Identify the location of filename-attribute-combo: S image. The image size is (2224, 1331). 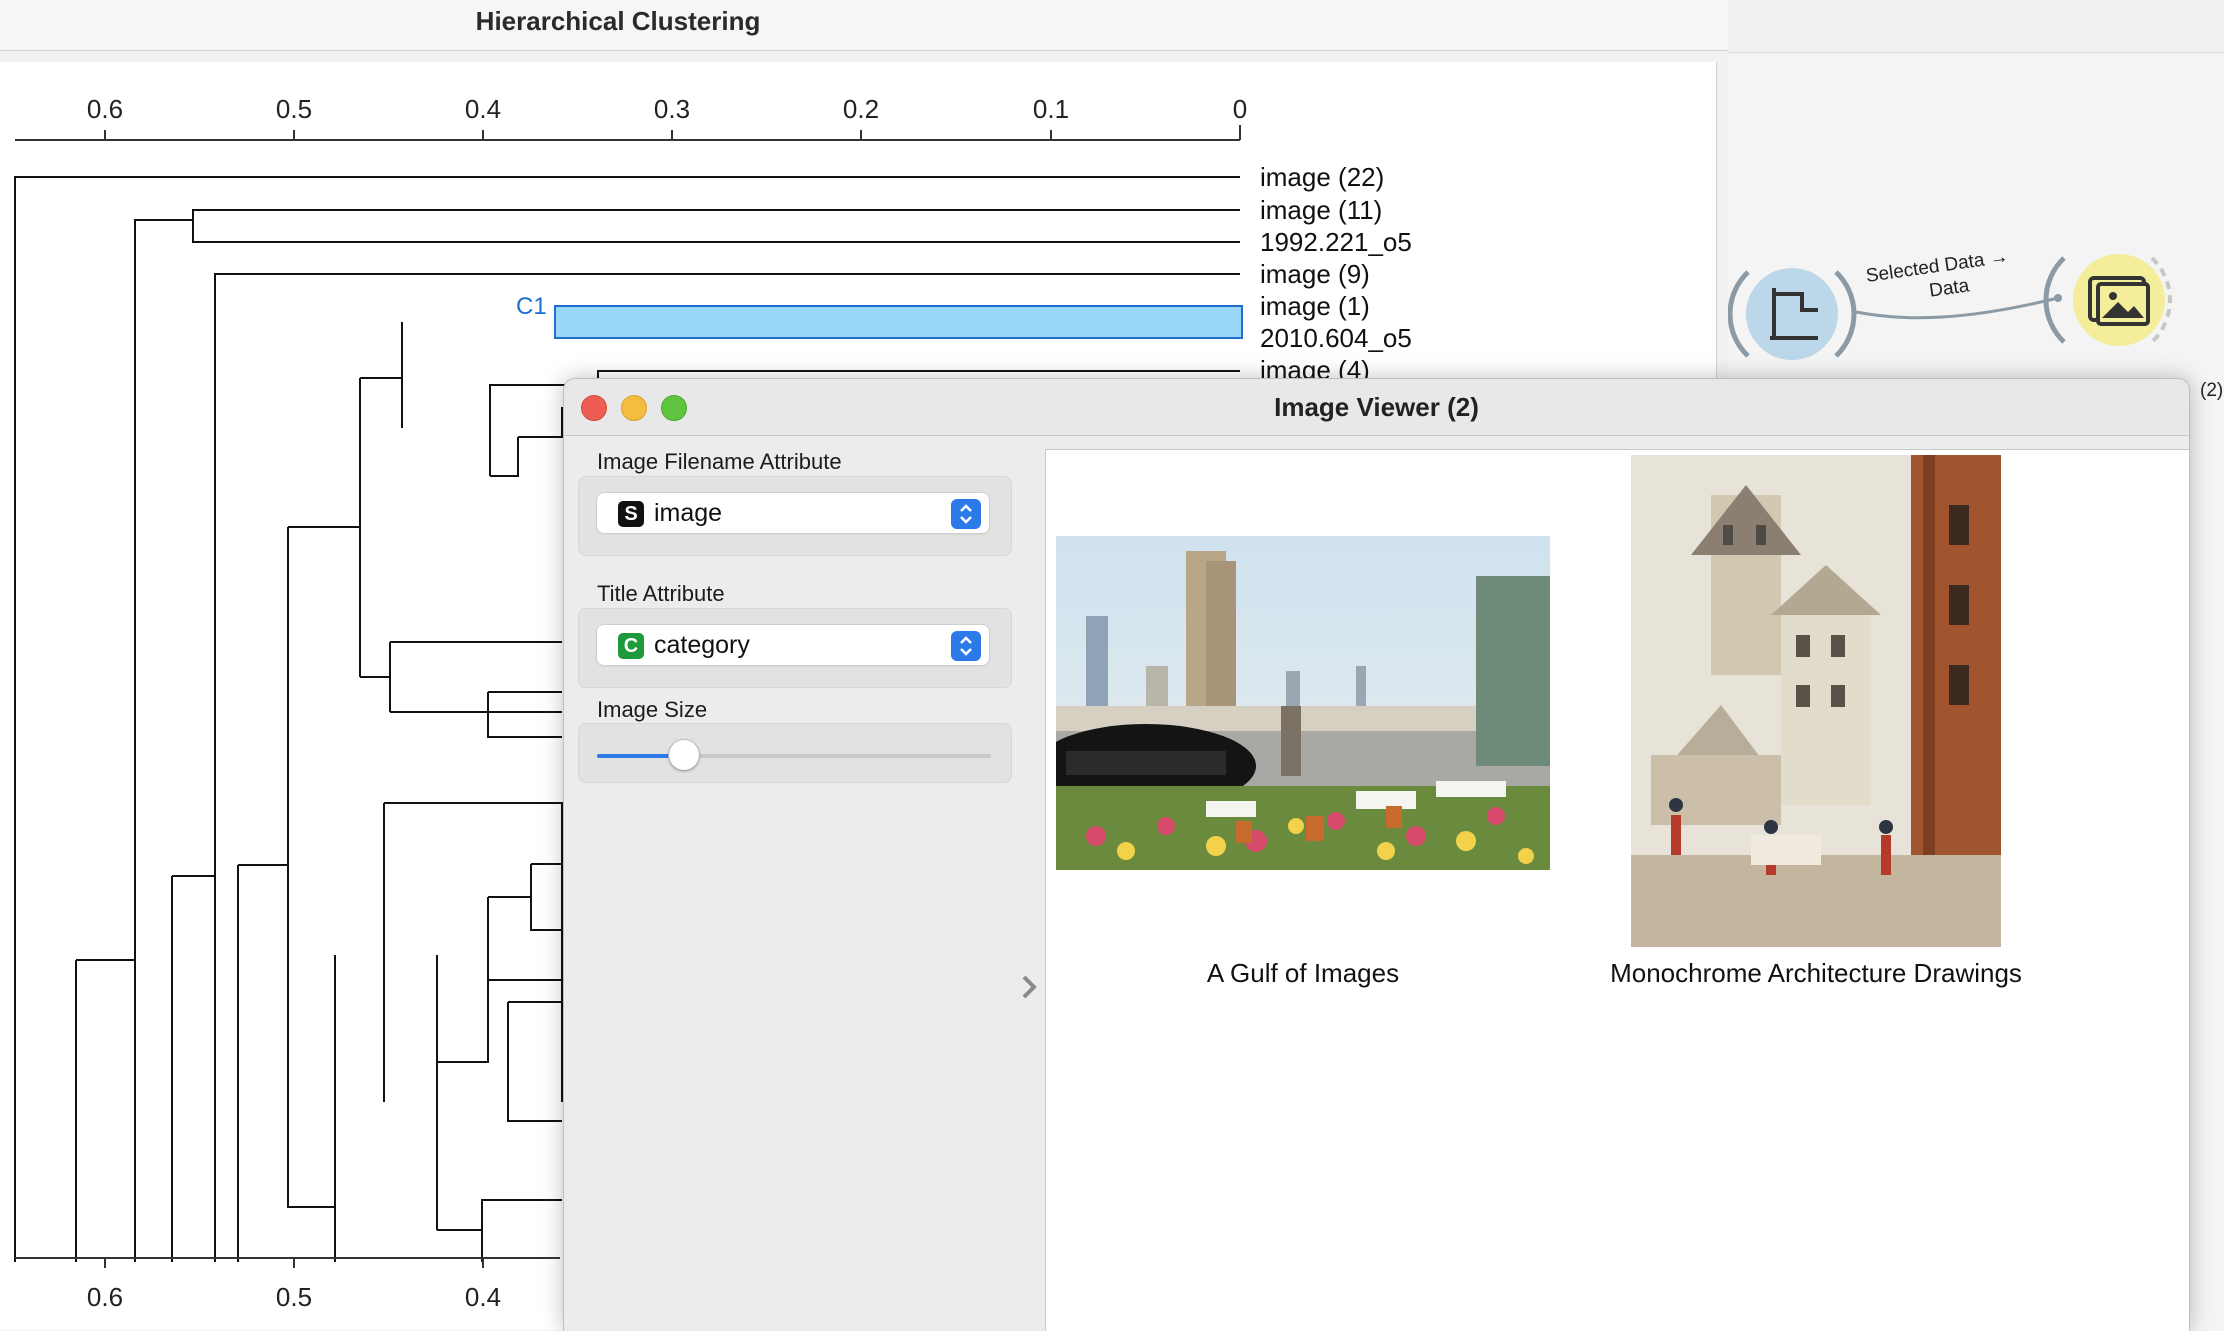
(793, 513).